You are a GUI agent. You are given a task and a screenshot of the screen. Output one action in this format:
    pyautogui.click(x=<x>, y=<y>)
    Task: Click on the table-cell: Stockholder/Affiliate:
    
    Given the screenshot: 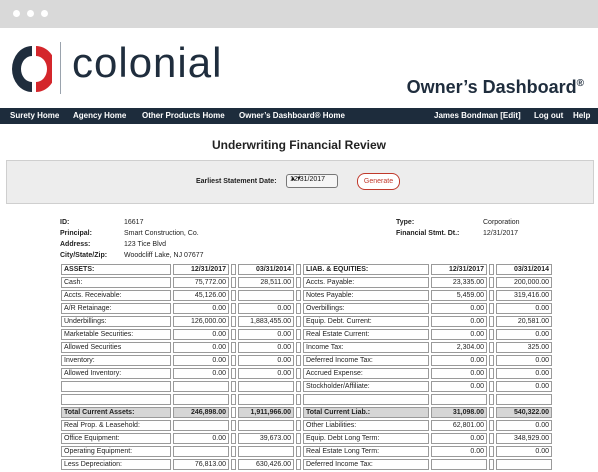 What is the action you would take?
    pyautogui.click(x=366, y=386)
    